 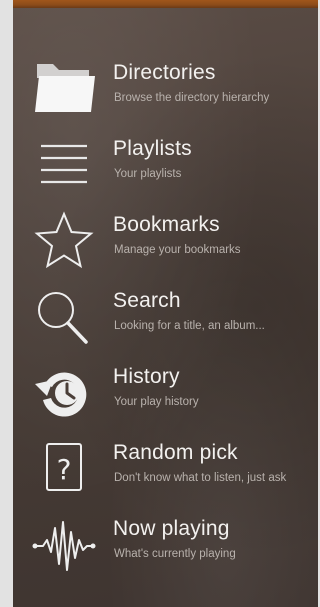 What do you see at coordinates (200, 478) in the screenshot?
I see `menu-item-subtitle: Don't know what to listen, just ask` at bounding box center [200, 478].